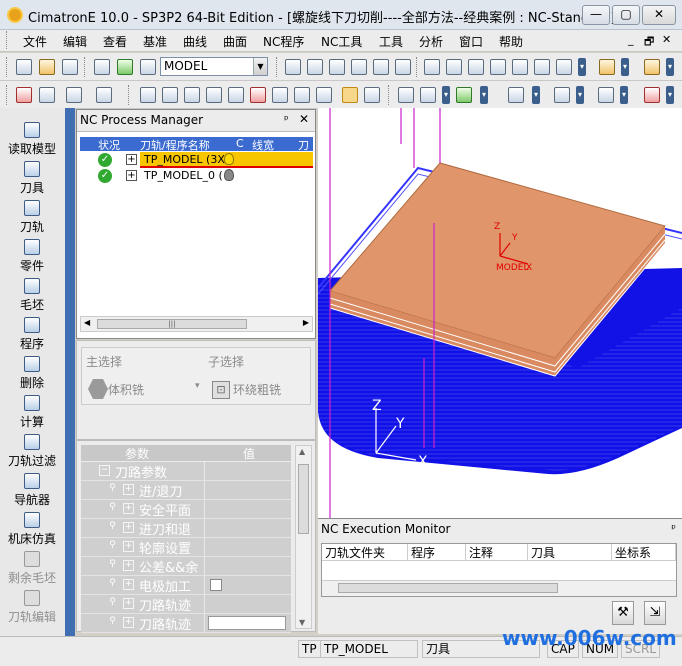  I want to click on nc-undo-icon, so click(280, 95).